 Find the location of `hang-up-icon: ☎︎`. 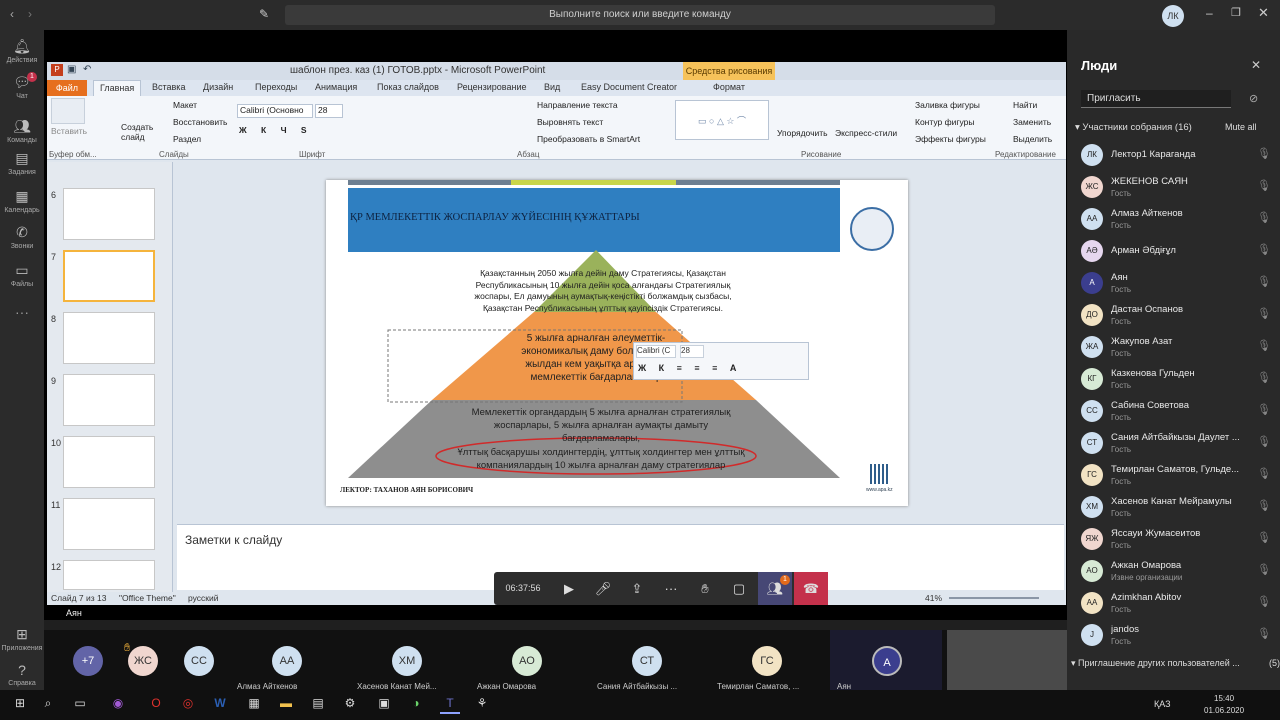

hang-up-icon: ☎︎ is located at coordinates (811, 588).